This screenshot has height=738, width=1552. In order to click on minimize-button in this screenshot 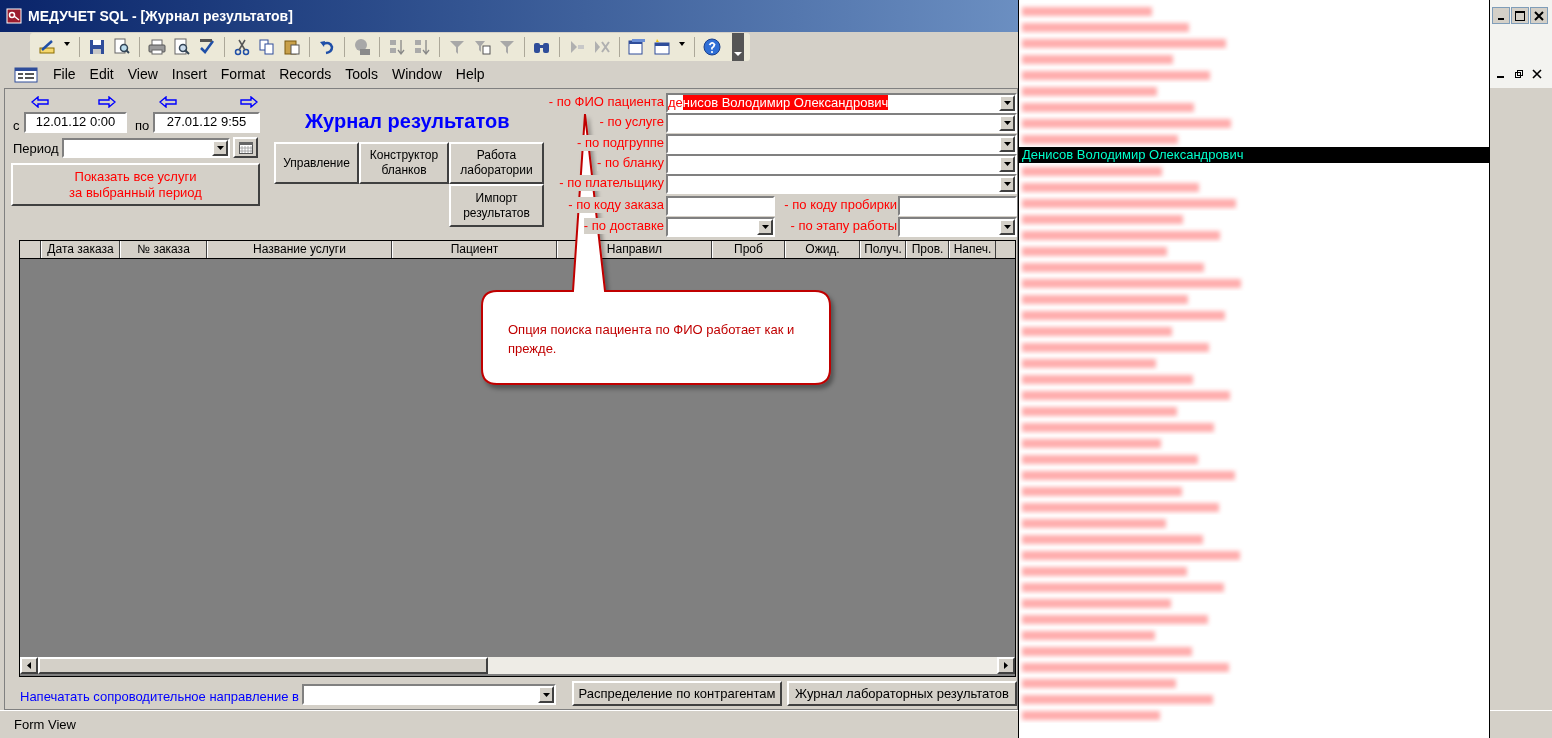, I will do `click(1501, 15)`.